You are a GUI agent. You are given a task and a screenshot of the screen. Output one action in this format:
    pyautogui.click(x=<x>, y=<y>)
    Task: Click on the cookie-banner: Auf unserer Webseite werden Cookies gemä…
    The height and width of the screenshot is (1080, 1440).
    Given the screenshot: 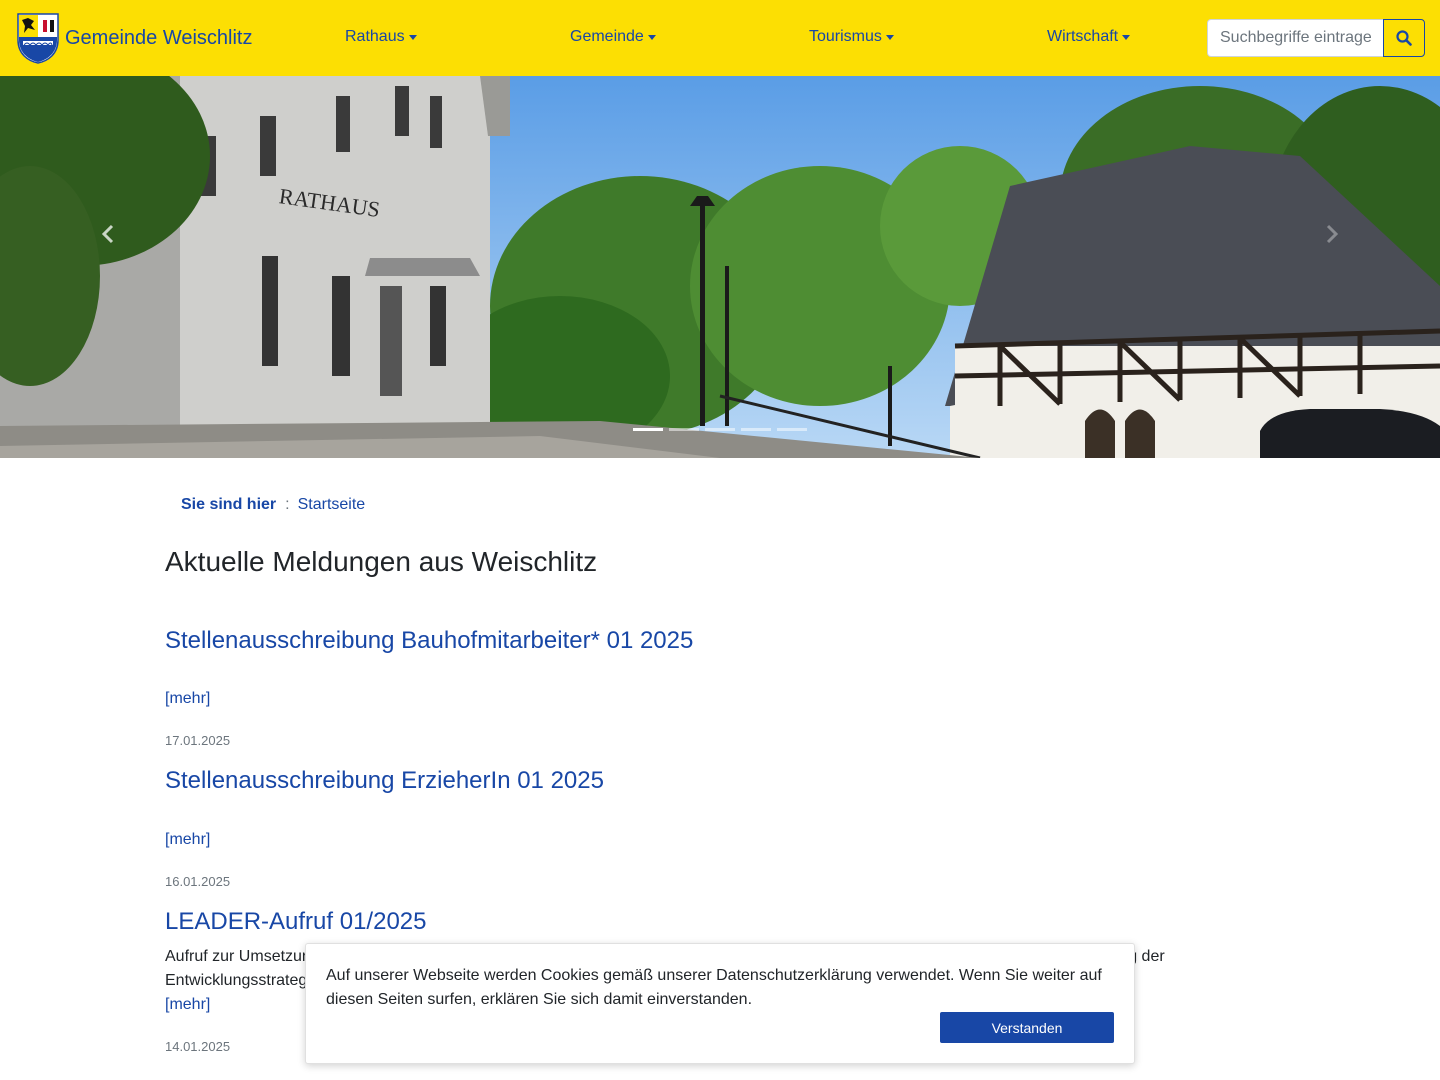 What is the action you would take?
    pyautogui.click(x=720, y=1003)
    